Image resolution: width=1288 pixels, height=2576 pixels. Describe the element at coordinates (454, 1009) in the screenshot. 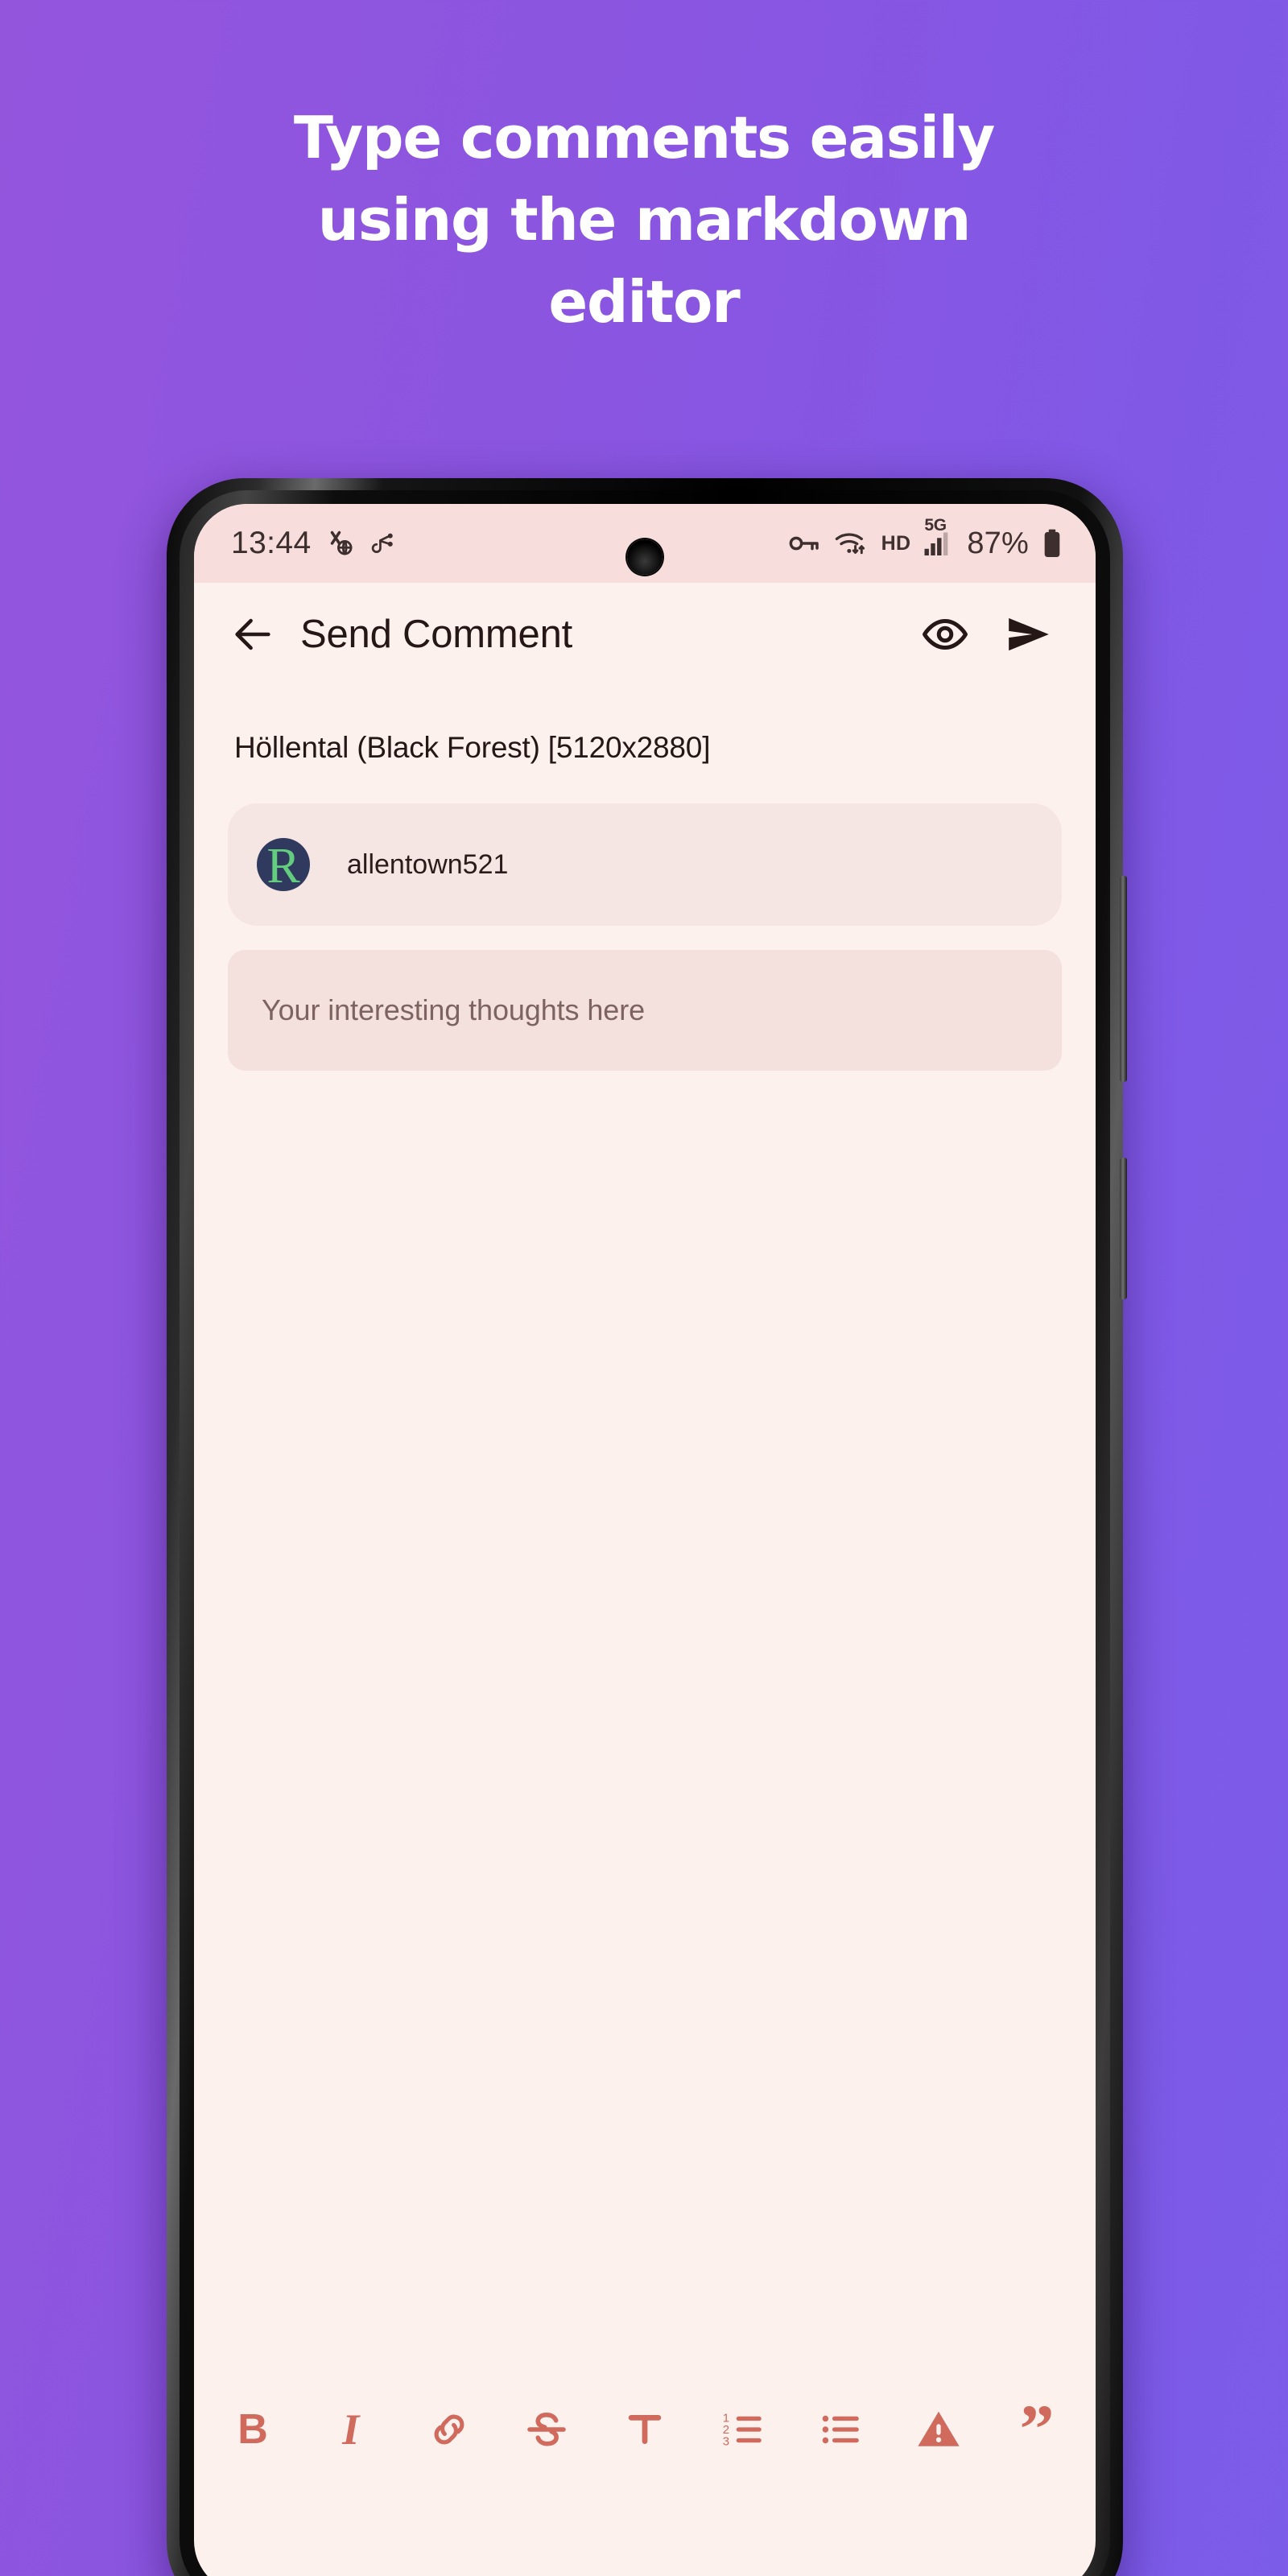

I see `comment-placeholder: Your interesting thoughts here` at that location.